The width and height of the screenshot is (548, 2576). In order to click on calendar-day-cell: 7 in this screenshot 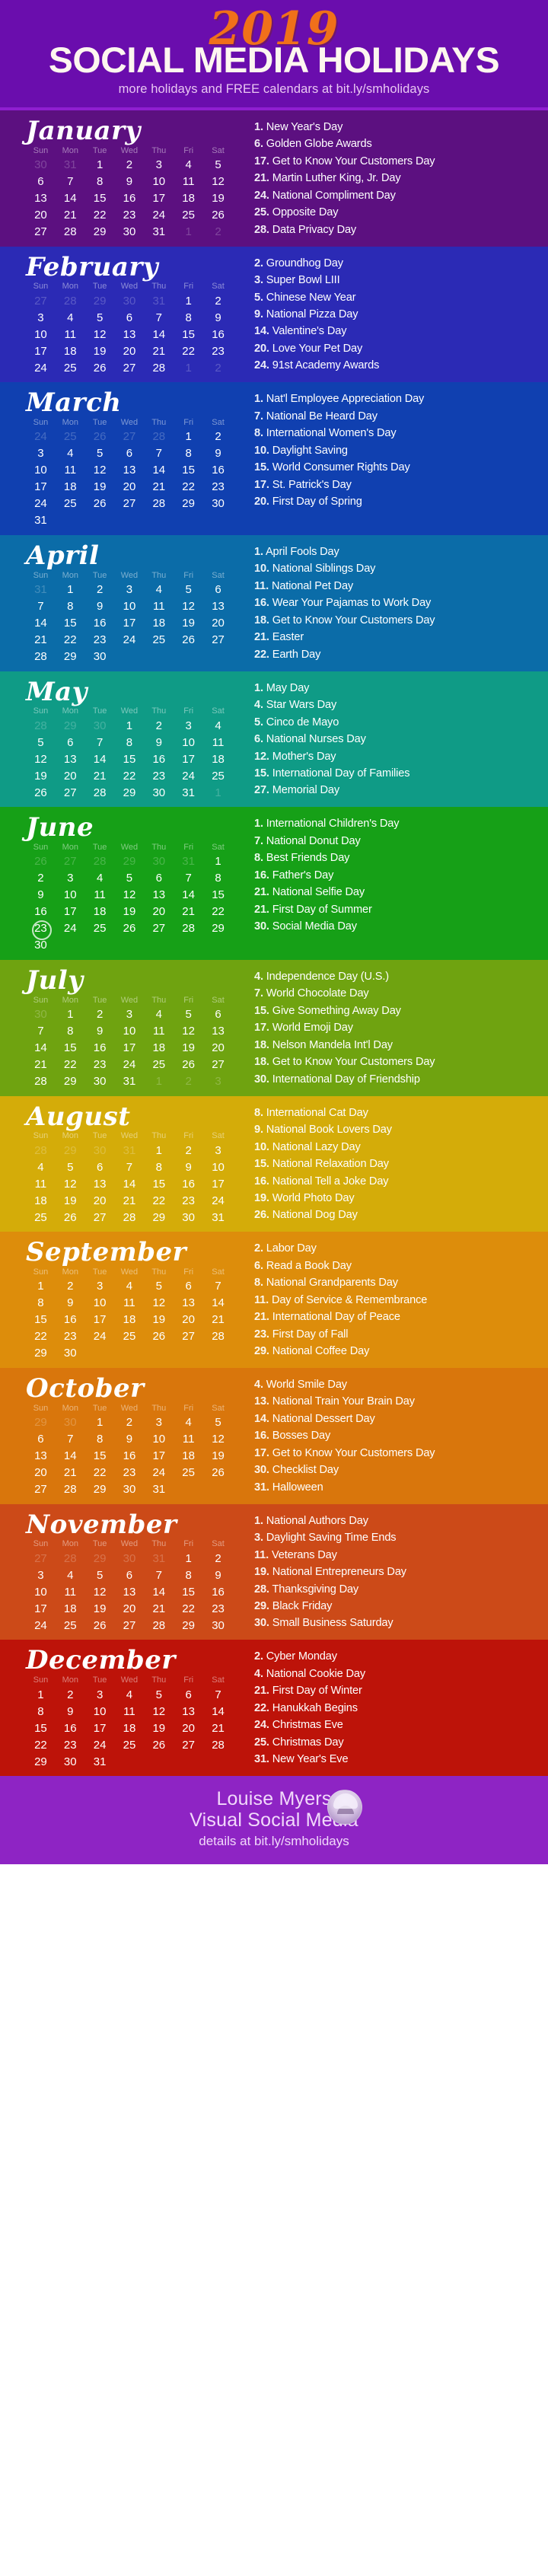, I will do `click(70, 1439)`.